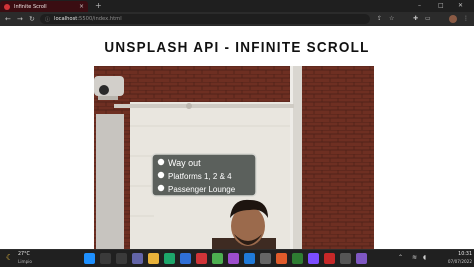  I want to click on taskbar-apps, so click(225, 259).